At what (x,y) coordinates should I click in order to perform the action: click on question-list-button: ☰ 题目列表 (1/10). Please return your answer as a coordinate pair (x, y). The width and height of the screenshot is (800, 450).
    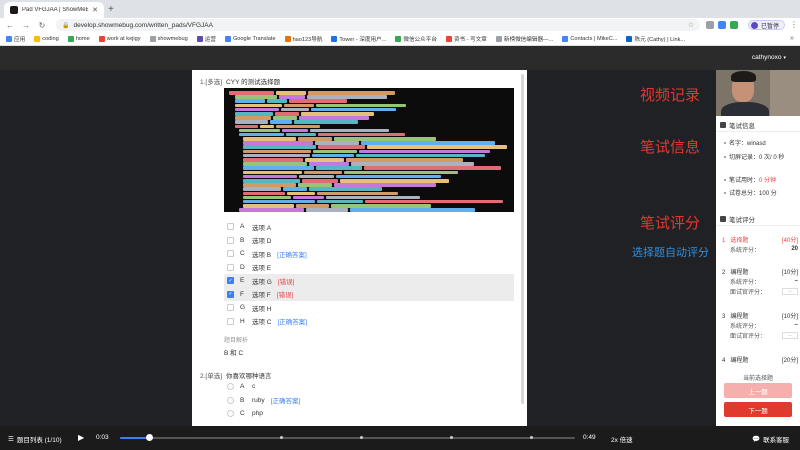
    Looking at the image, I should click on (35, 439).